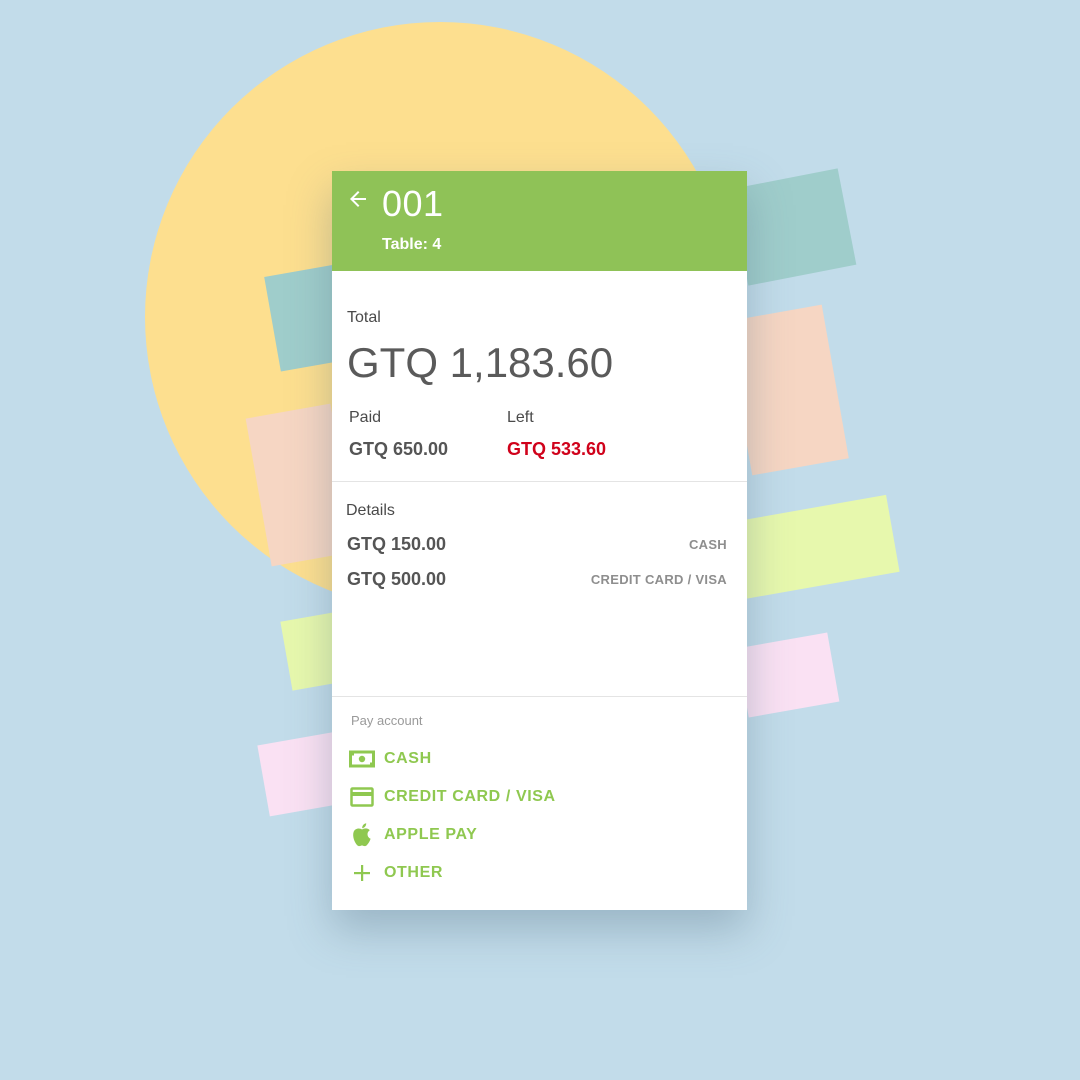 The height and width of the screenshot is (1080, 1080). What do you see at coordinates (431, 834) in the screenshot?
I see `pay-option-label: APPLE PAY` at bounding box center [431, 834].